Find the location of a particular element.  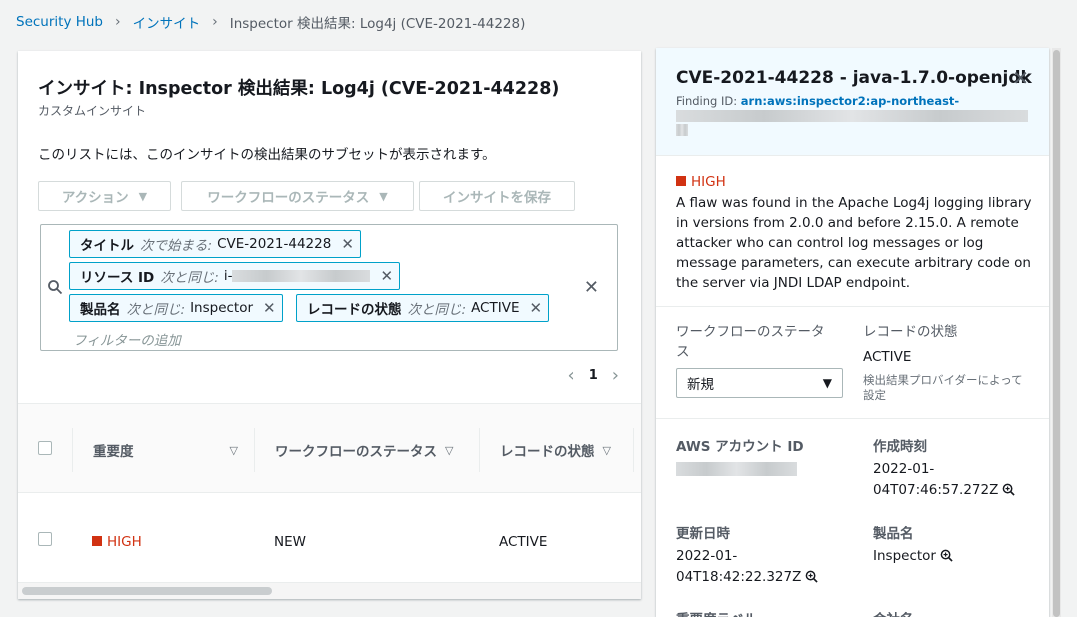

filter-token-product-name: 製品名 次と同じ: Inspector ✕ is located at coordinates (176, 308).